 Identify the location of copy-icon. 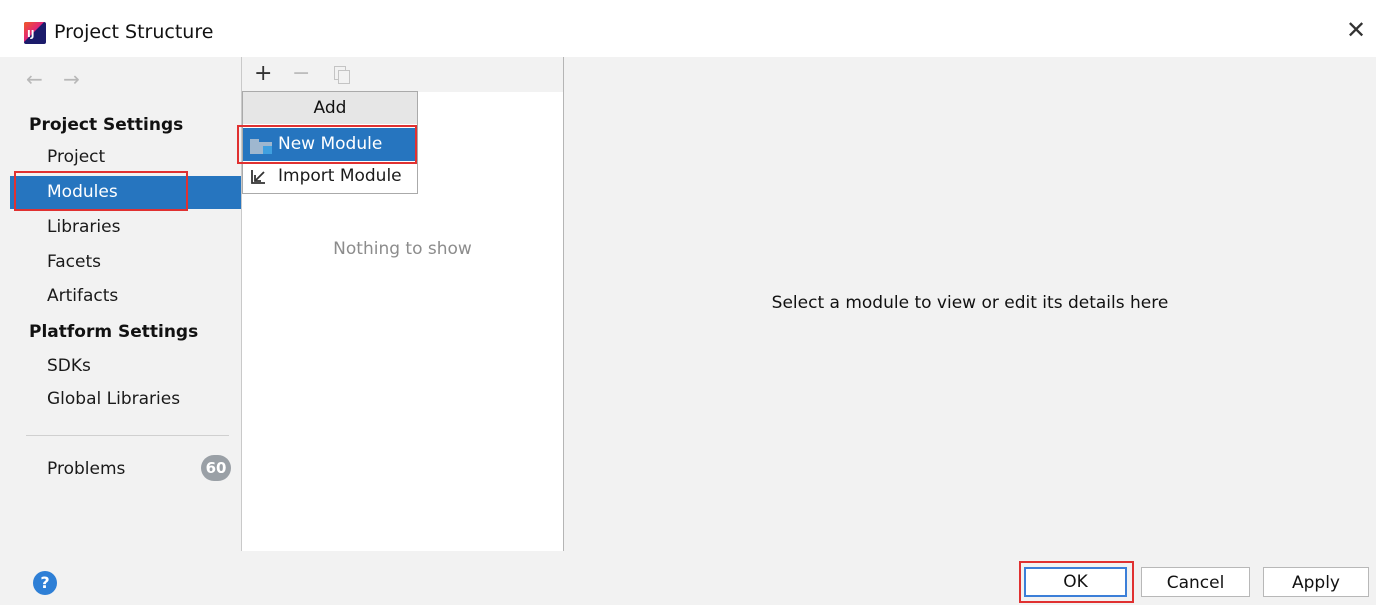
(342, 75).